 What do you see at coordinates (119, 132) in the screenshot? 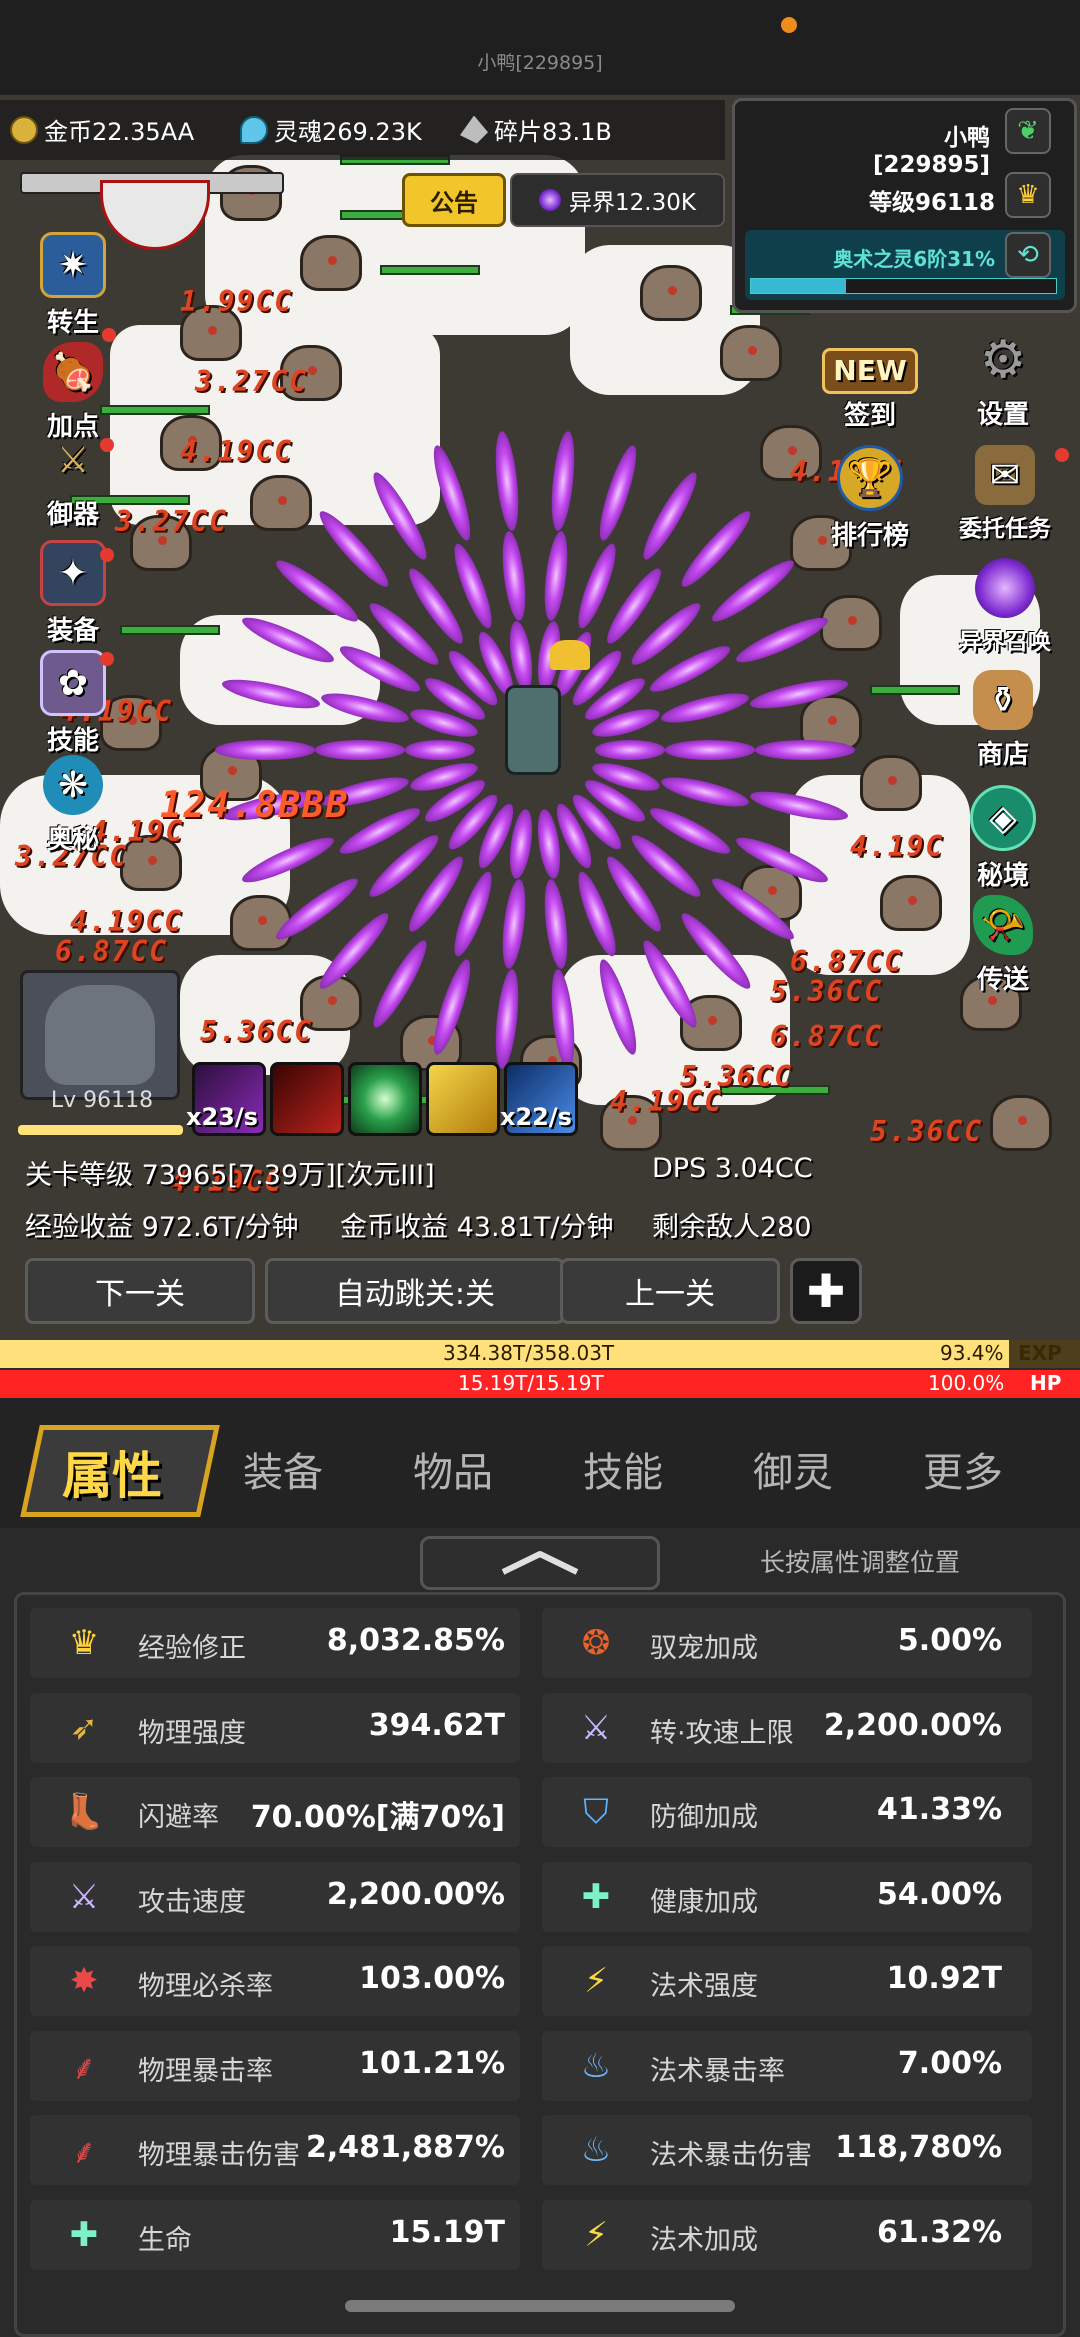
I see `gold-value: 金币22.35AA` at bounding box center [119, 132].